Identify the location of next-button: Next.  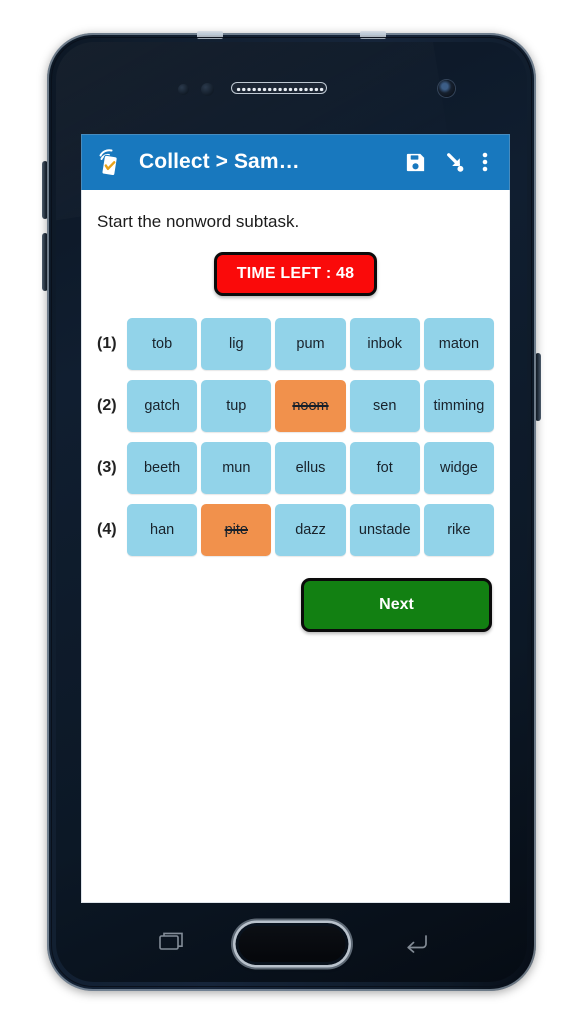
(396, 605).